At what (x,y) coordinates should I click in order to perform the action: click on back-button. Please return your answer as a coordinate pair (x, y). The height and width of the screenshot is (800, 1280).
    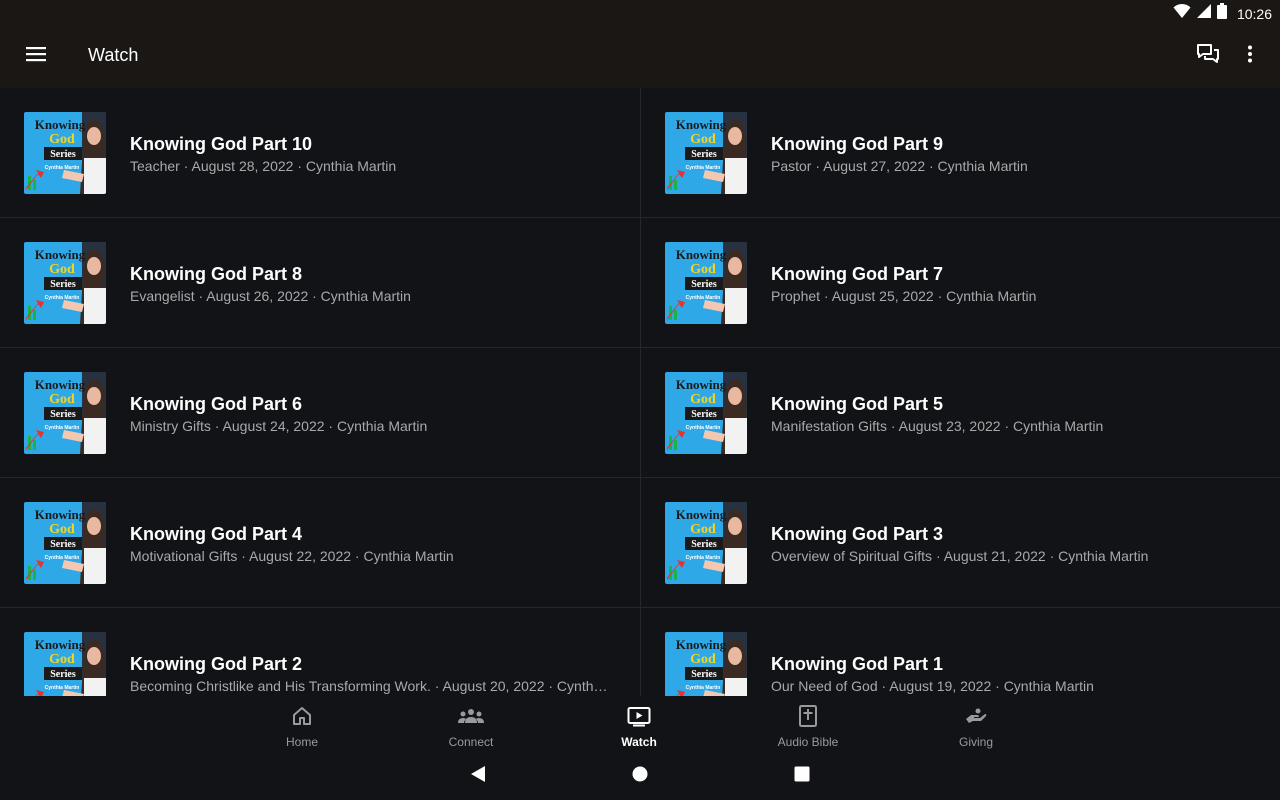
    Looking at the image, I should click on (478, 776).